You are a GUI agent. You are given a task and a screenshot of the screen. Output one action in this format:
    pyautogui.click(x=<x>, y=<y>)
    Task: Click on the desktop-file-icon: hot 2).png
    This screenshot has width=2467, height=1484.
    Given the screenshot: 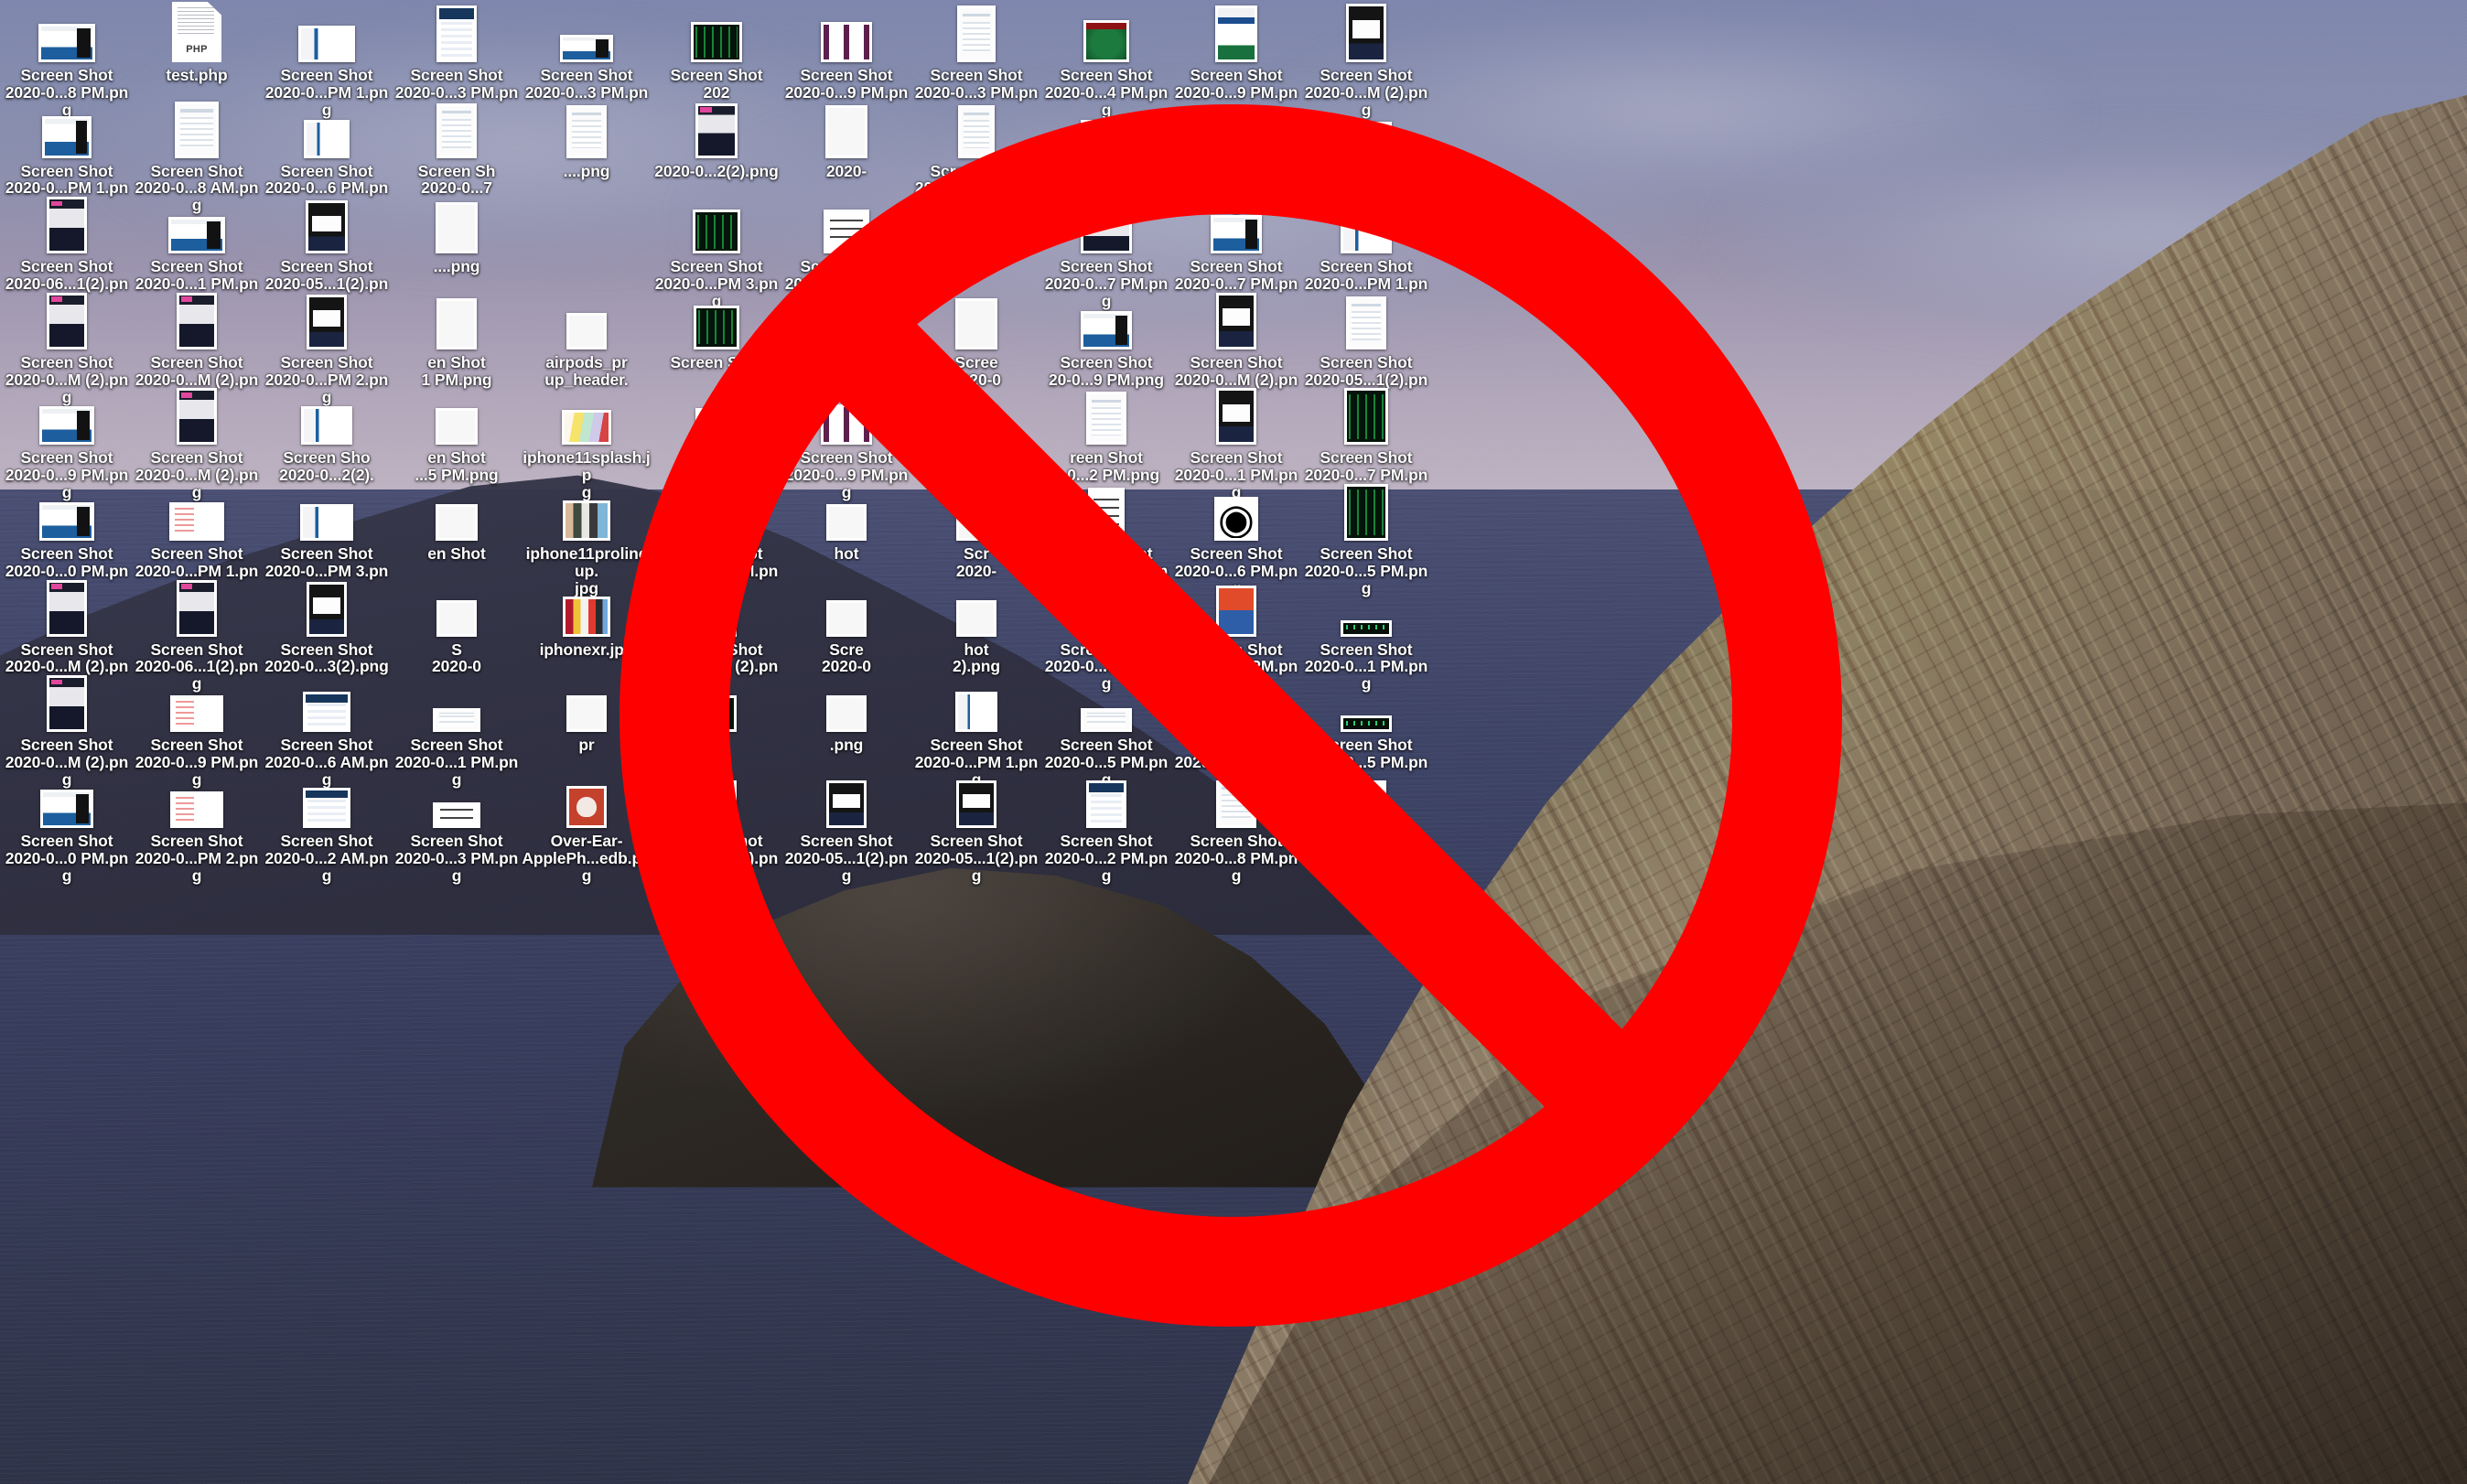 What is the action you would take?
    pyautogui.click(x=976, y=626)
    